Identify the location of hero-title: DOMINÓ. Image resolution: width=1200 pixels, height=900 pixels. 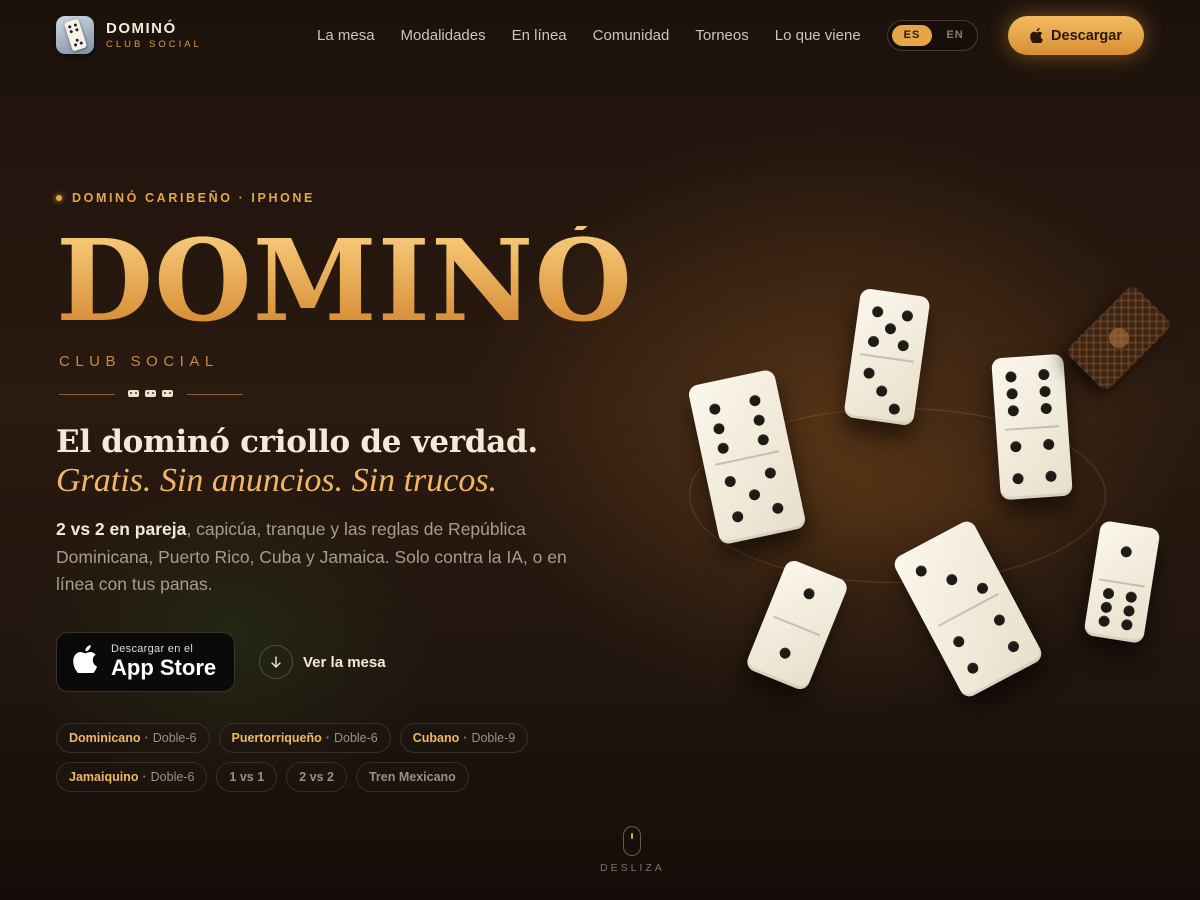
(344, 281).